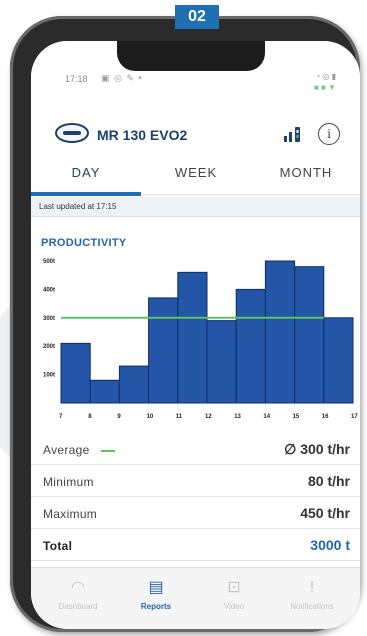 The height and width of the screenshot is (636, 367). I want to click on nav-dashboard-label: Dashboard, so click(78, 606).